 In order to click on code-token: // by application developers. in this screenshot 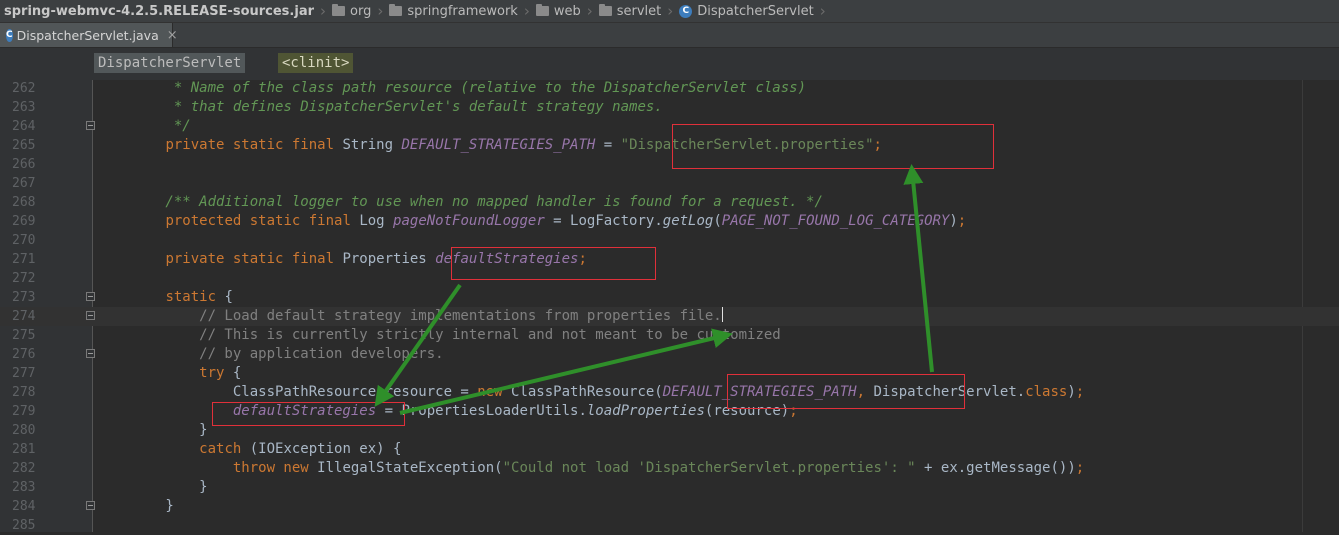, I will do `click(271, 354)`.